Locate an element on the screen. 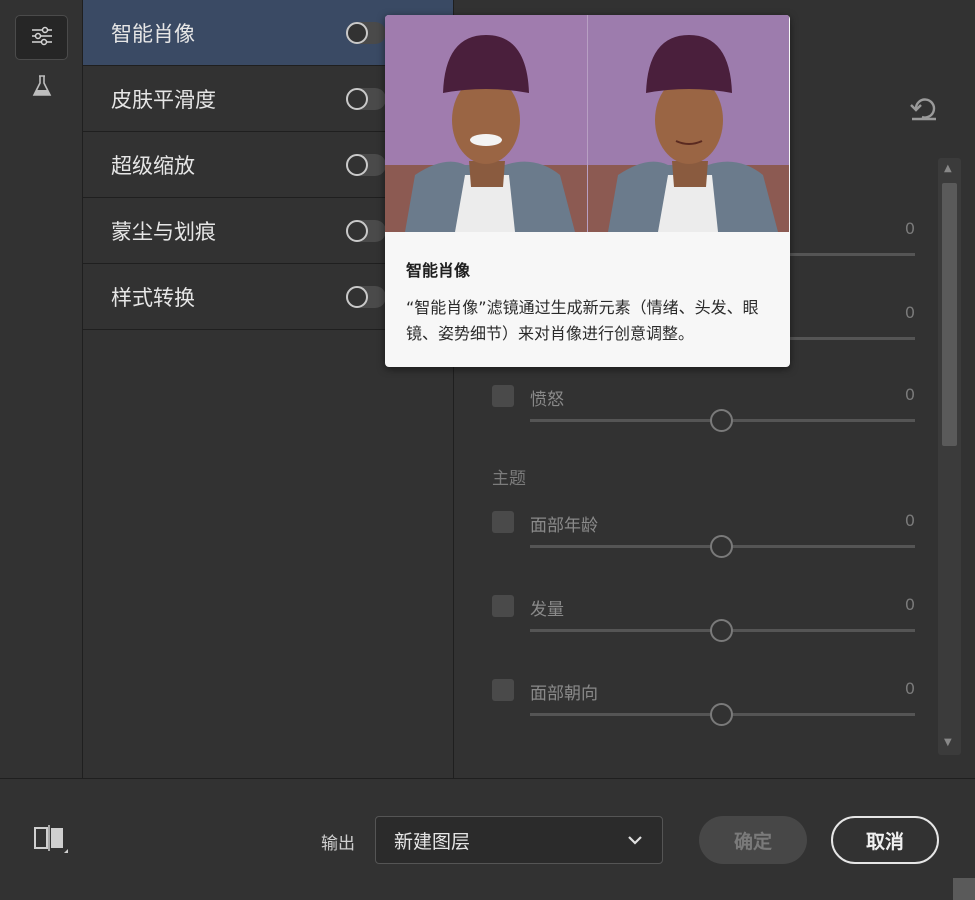 This screenshot has width=975, height=900. slider-label: 面部年龄 is located at coordinates (564, 526).